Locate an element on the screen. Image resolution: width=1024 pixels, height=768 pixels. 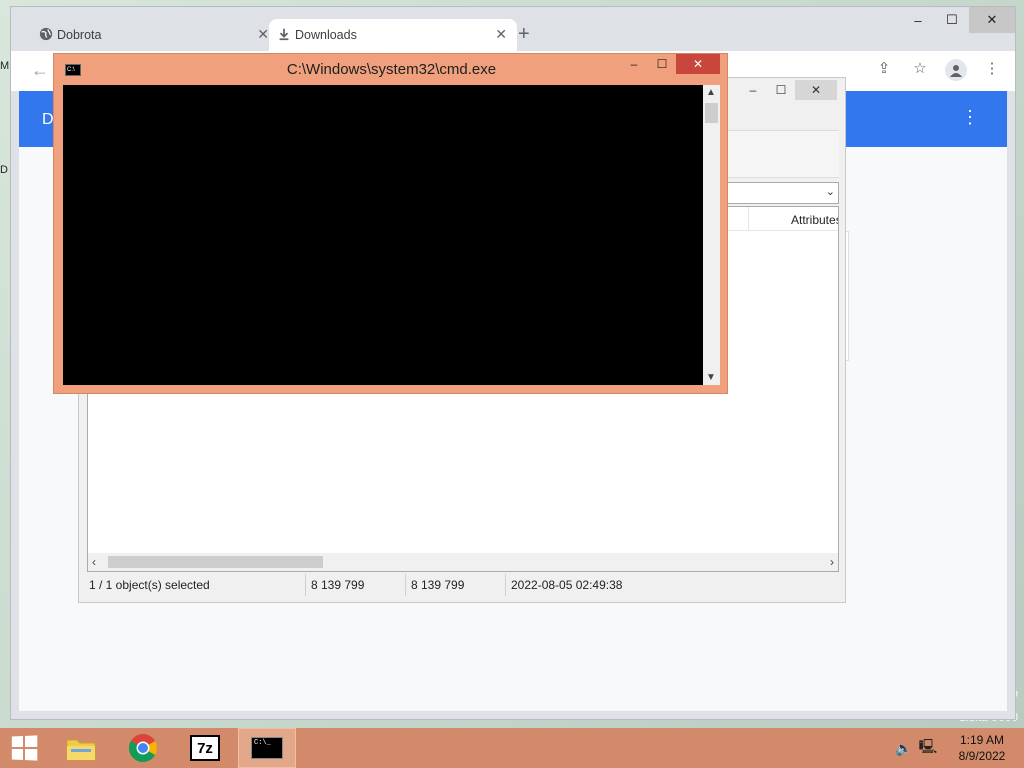
tab-strip: Dobrota ✕ Downloads ✕ + – ☐ ✕ is located at coordinates (513, 29).